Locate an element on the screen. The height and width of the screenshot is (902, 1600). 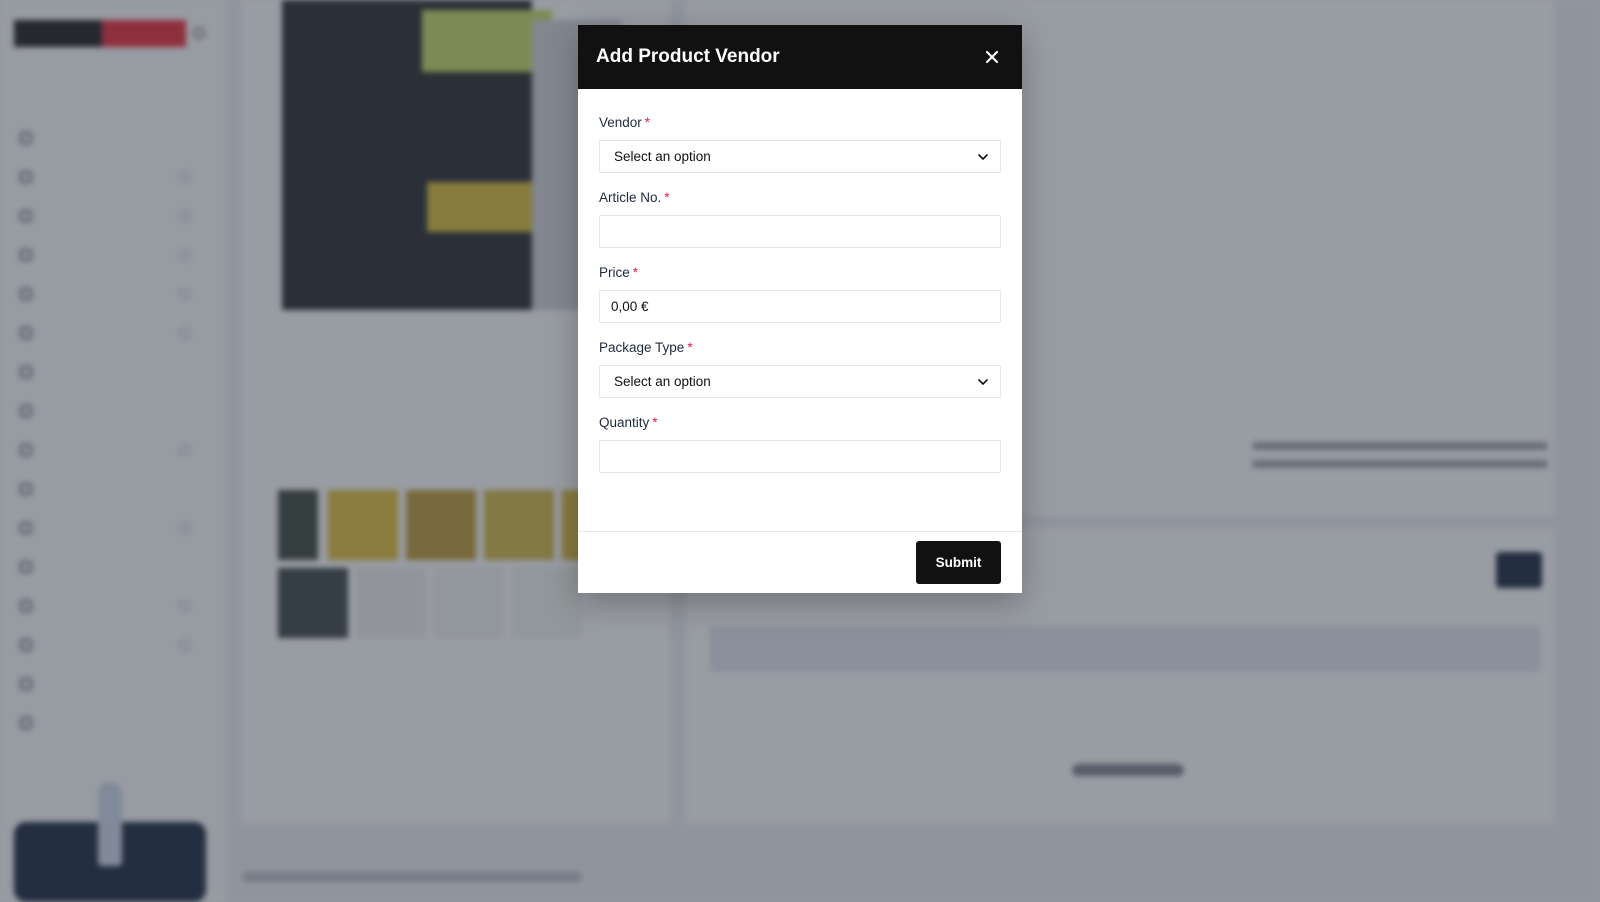
quantity-field: Quantity * is located at coordinates (800, 444).